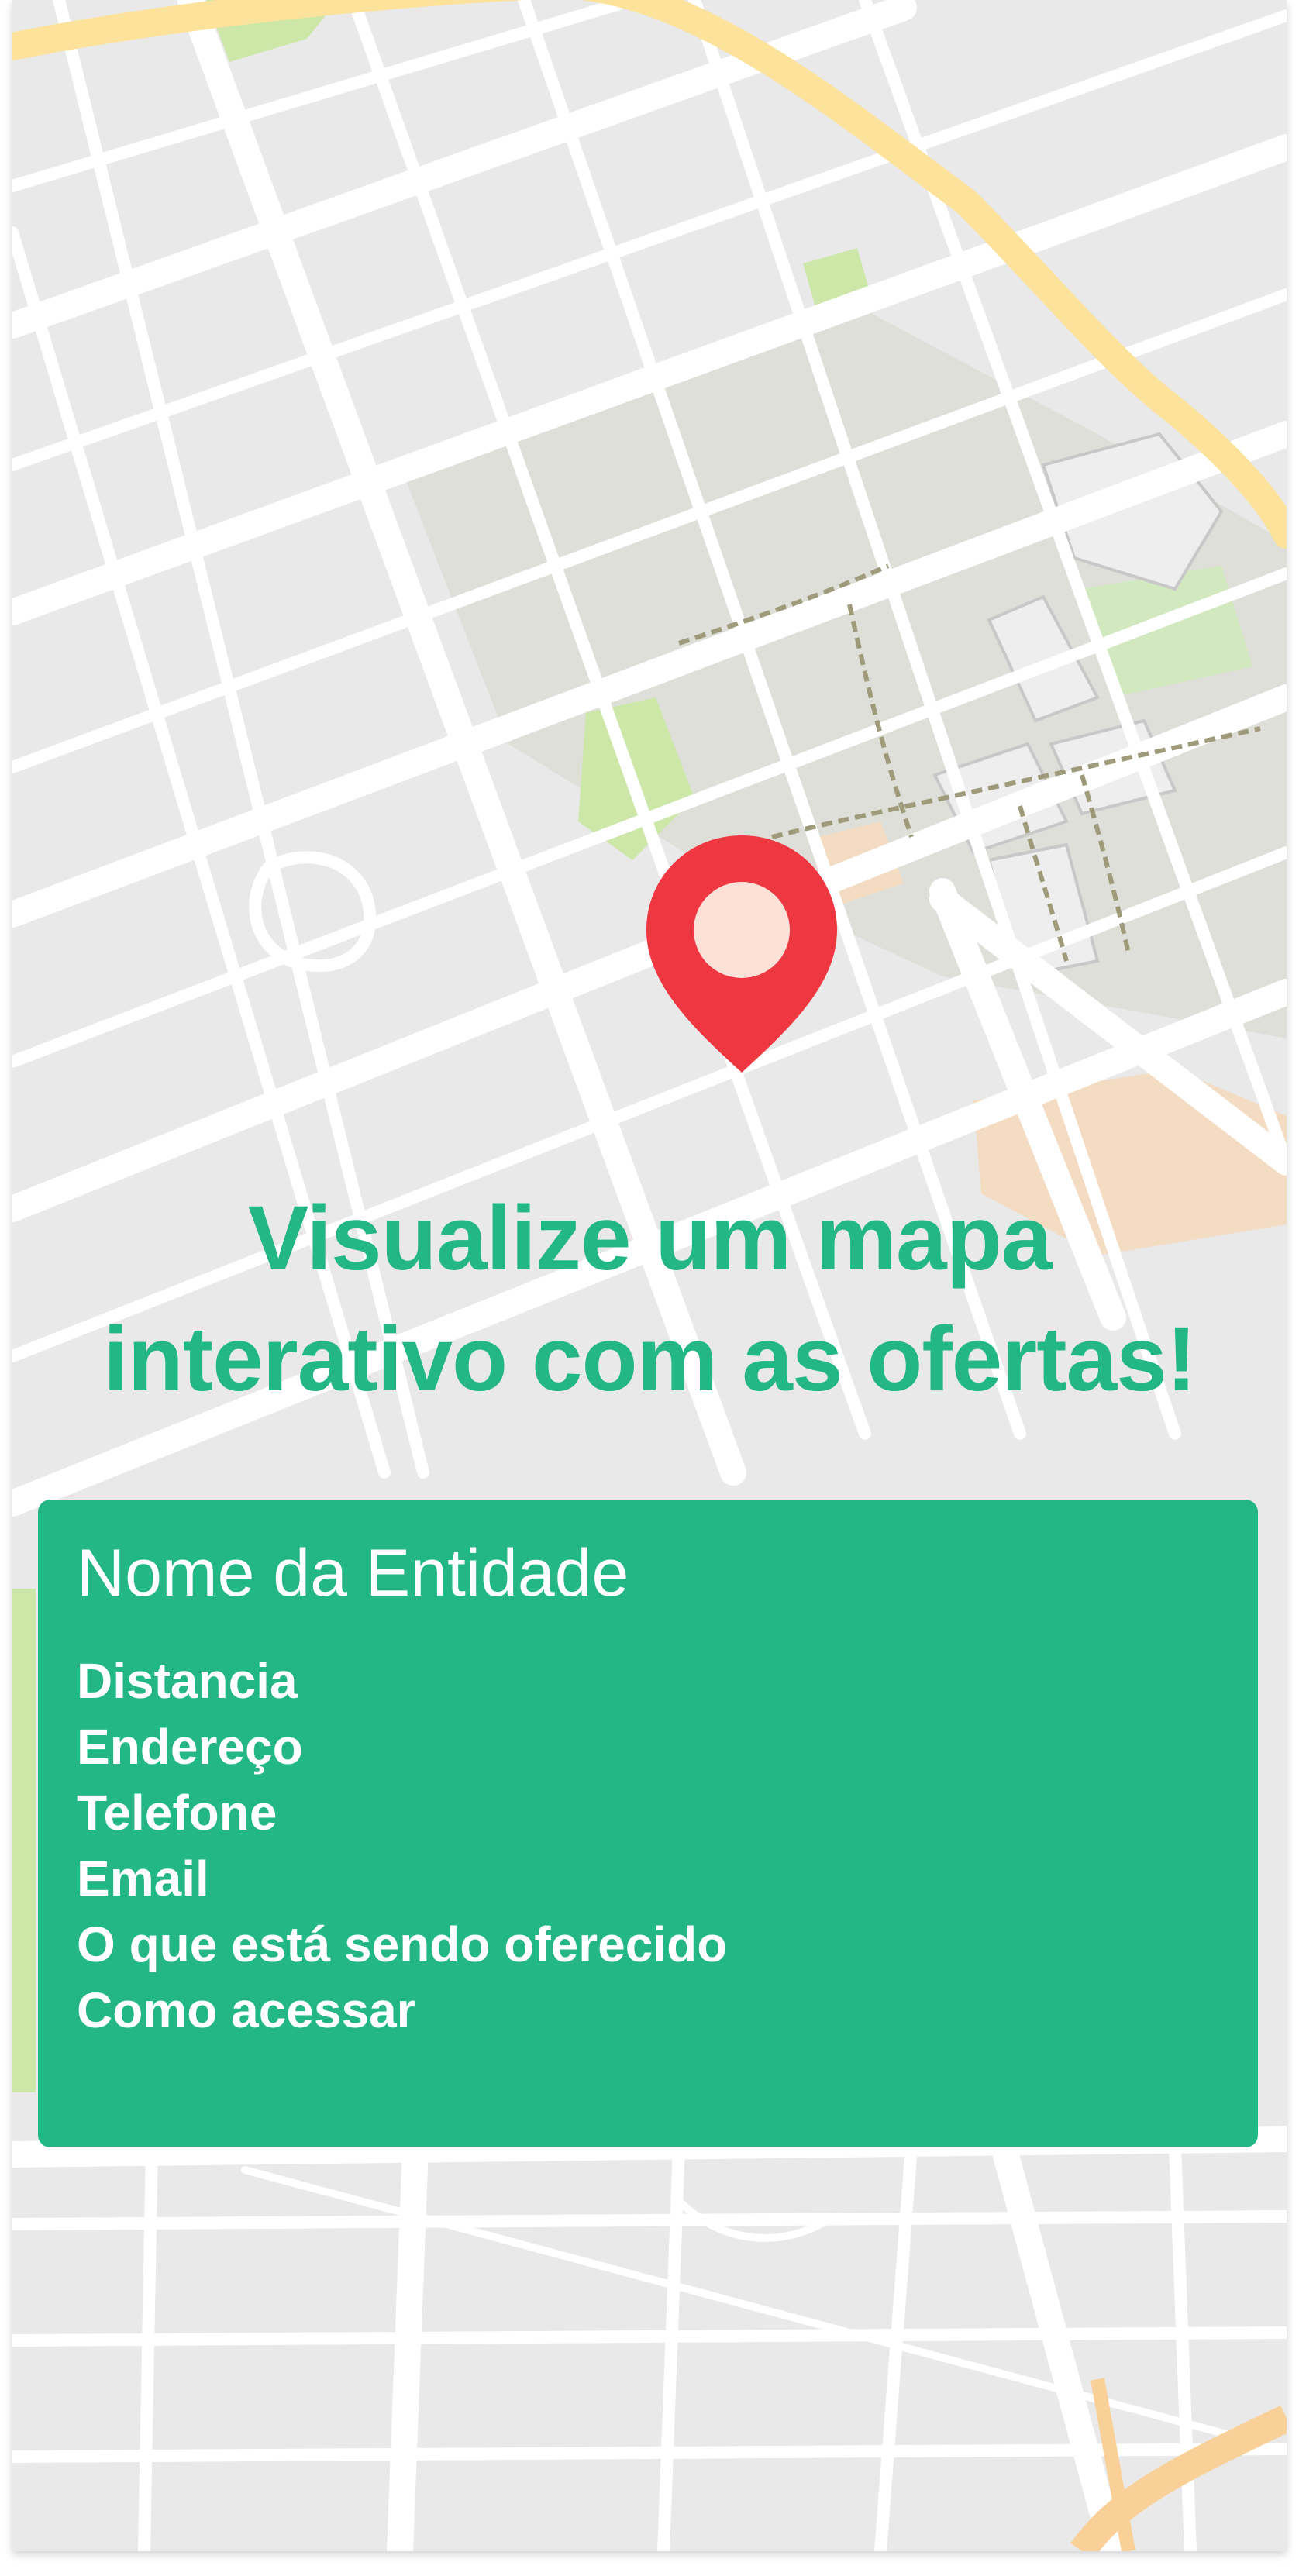 The height and width of the screenshot is (2576, 1299). I want to click on entity-field-access: Como acessar, so click(246, 2010).